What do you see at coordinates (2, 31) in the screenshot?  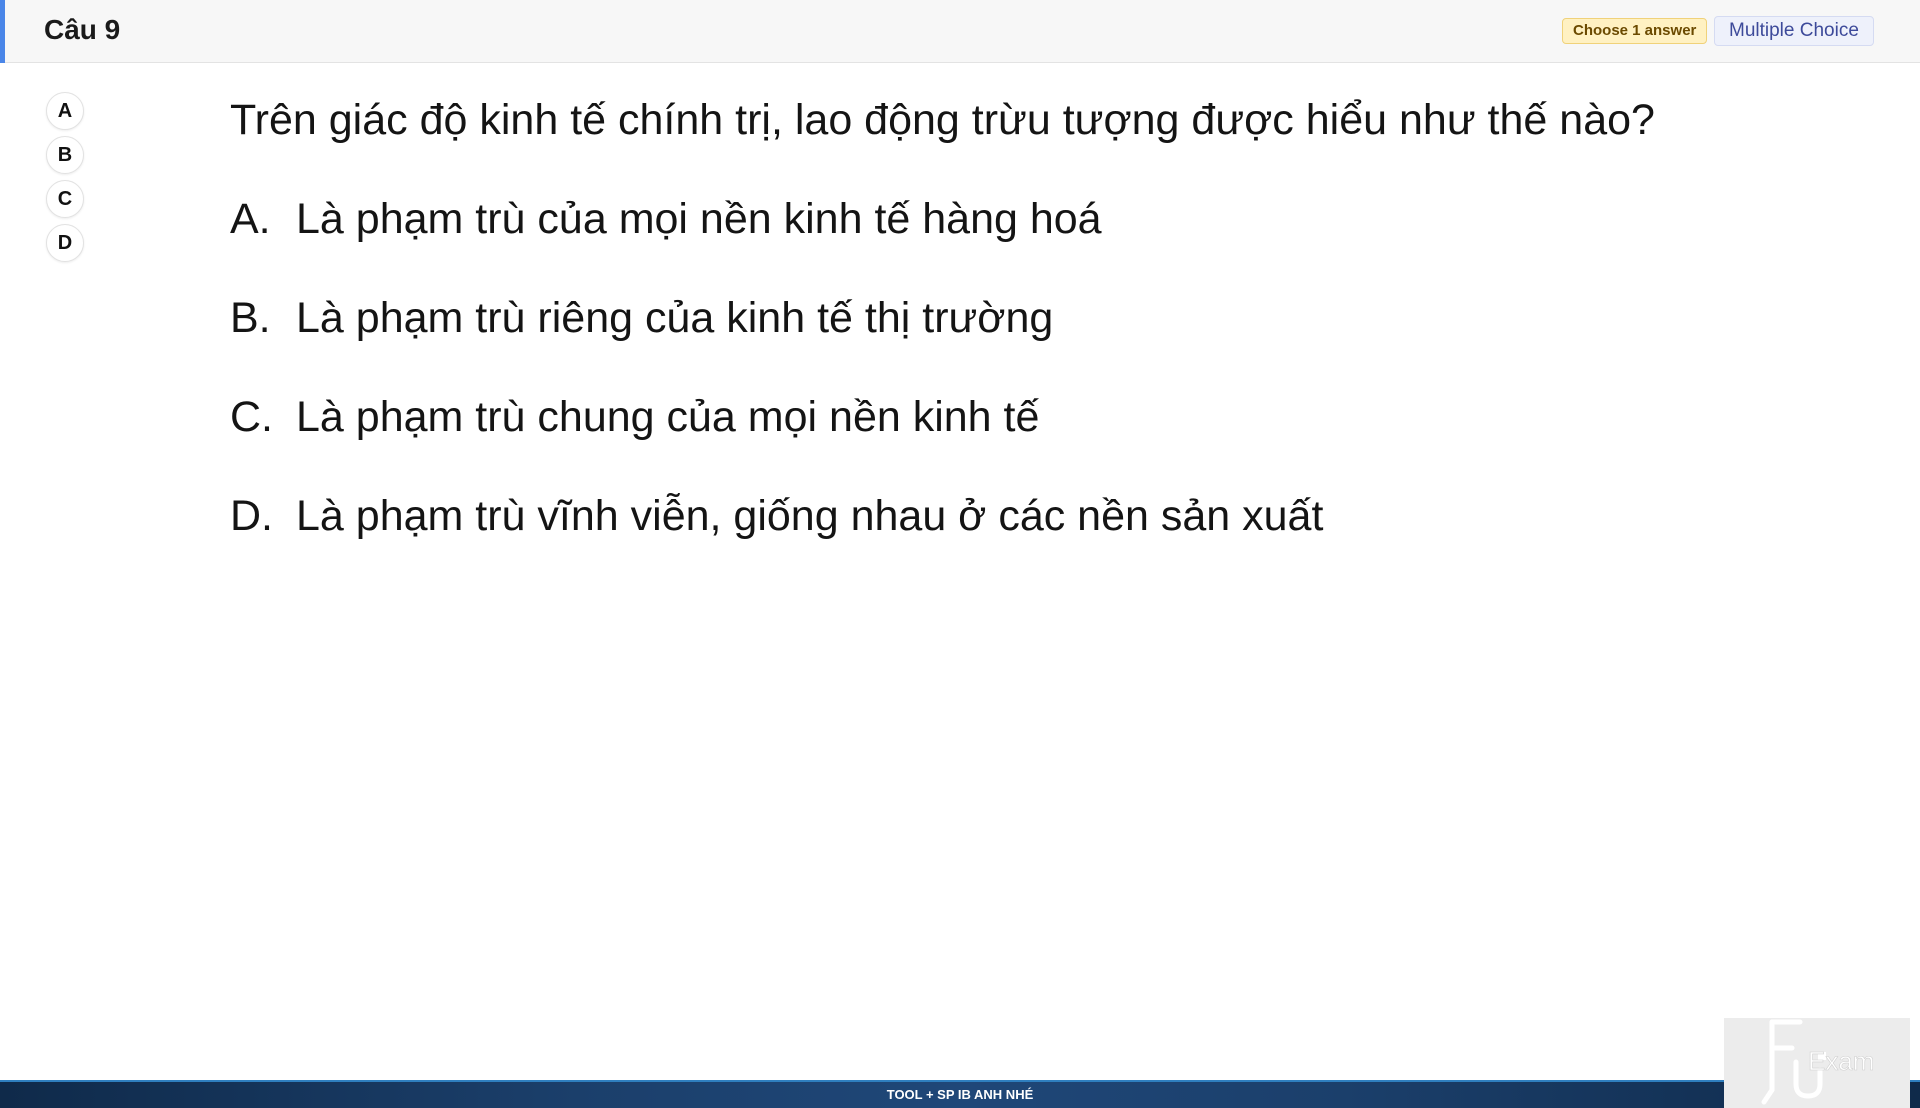 I see `header-accent-bar` at bounding box center [2, 31].